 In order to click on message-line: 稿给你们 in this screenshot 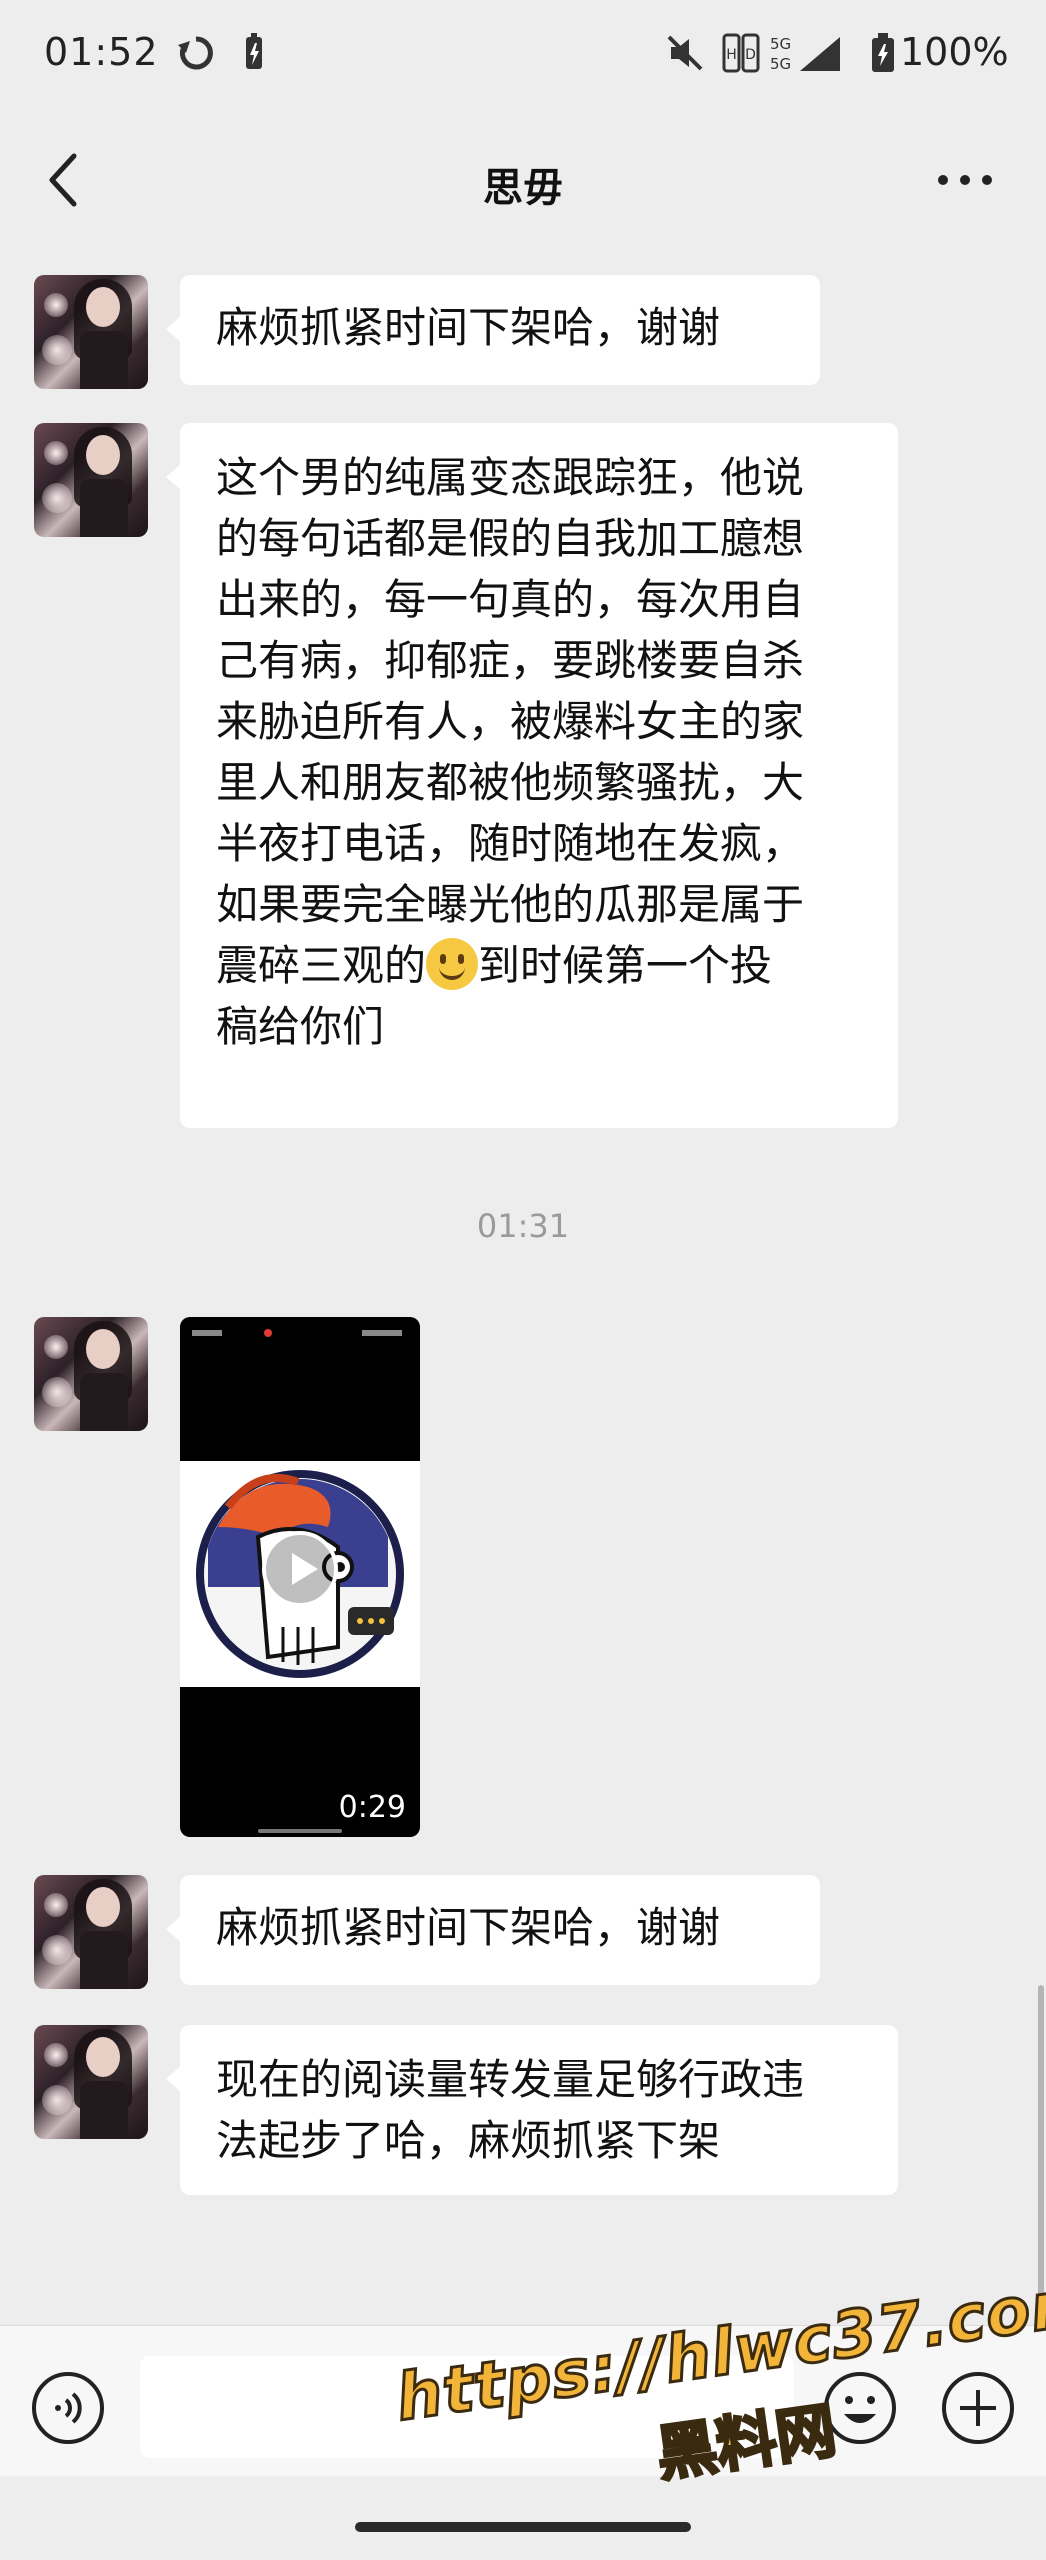, I will do `click(300, 1026)`.